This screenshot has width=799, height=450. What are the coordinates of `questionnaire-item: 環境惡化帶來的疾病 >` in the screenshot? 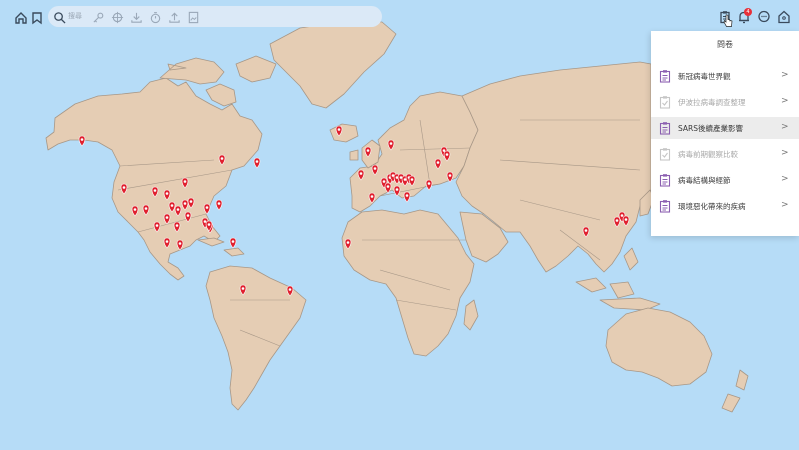 It's located at (725, 206).